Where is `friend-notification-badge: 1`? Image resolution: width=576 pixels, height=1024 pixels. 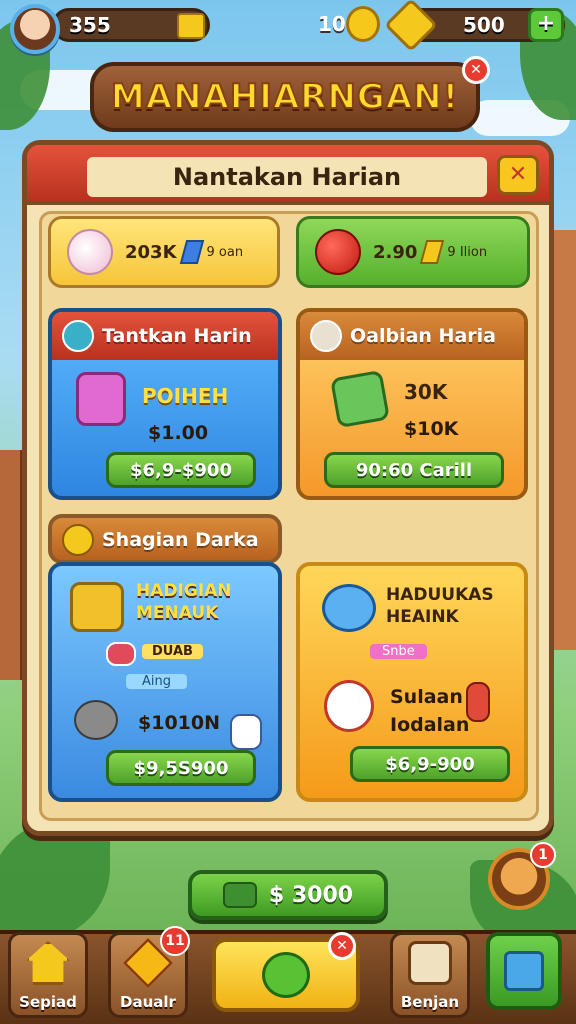
friend-notification-badge: 1 is located at coordinates (543, 855).